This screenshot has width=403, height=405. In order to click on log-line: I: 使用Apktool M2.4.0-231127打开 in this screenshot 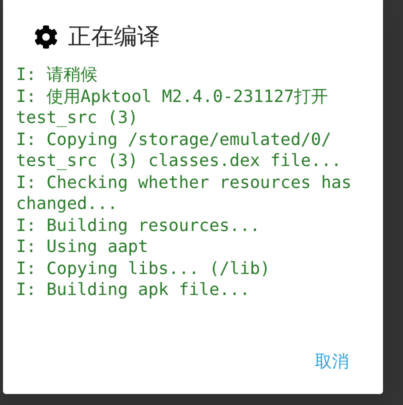, I will do `click(172, 96)`.